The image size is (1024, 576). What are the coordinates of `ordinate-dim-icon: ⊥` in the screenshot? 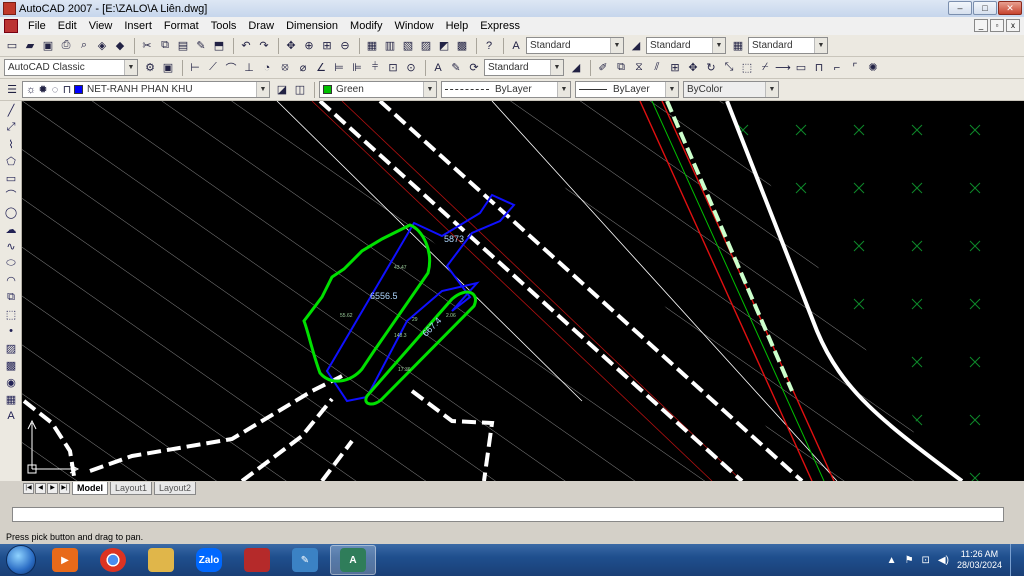 It's located at (249, 68).